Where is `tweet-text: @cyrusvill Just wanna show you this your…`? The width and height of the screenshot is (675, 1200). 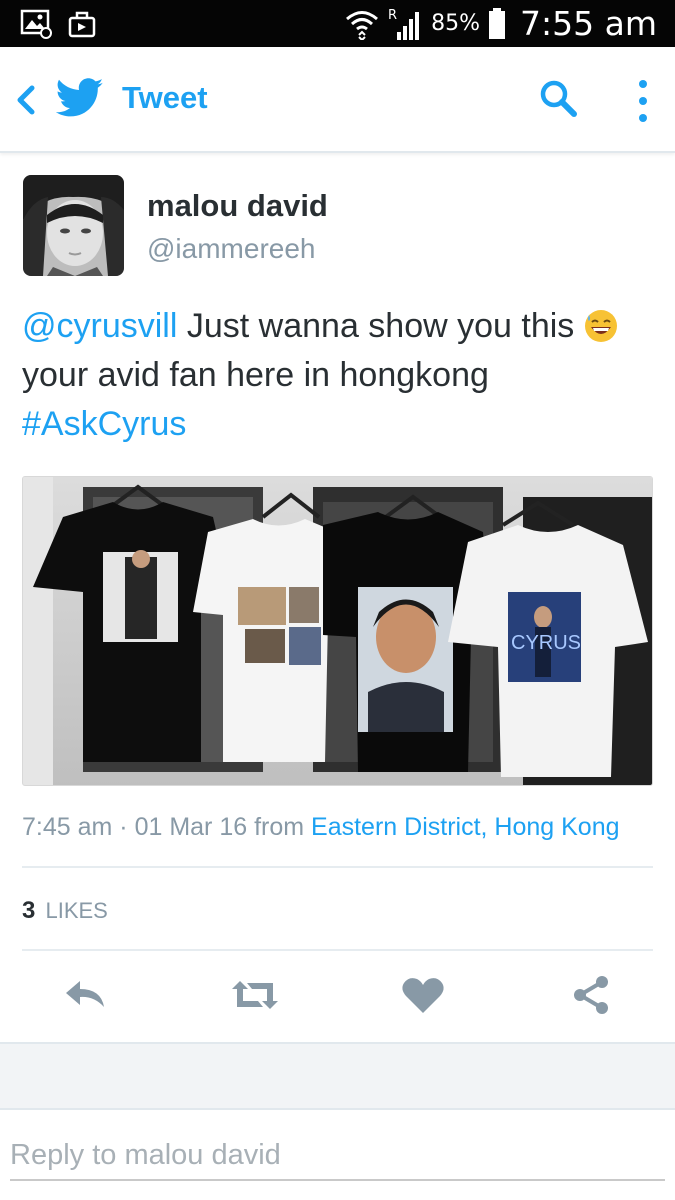
tweet-text: @cyrusvill Just wanna show you this your… is located at coordinates (337, 375).